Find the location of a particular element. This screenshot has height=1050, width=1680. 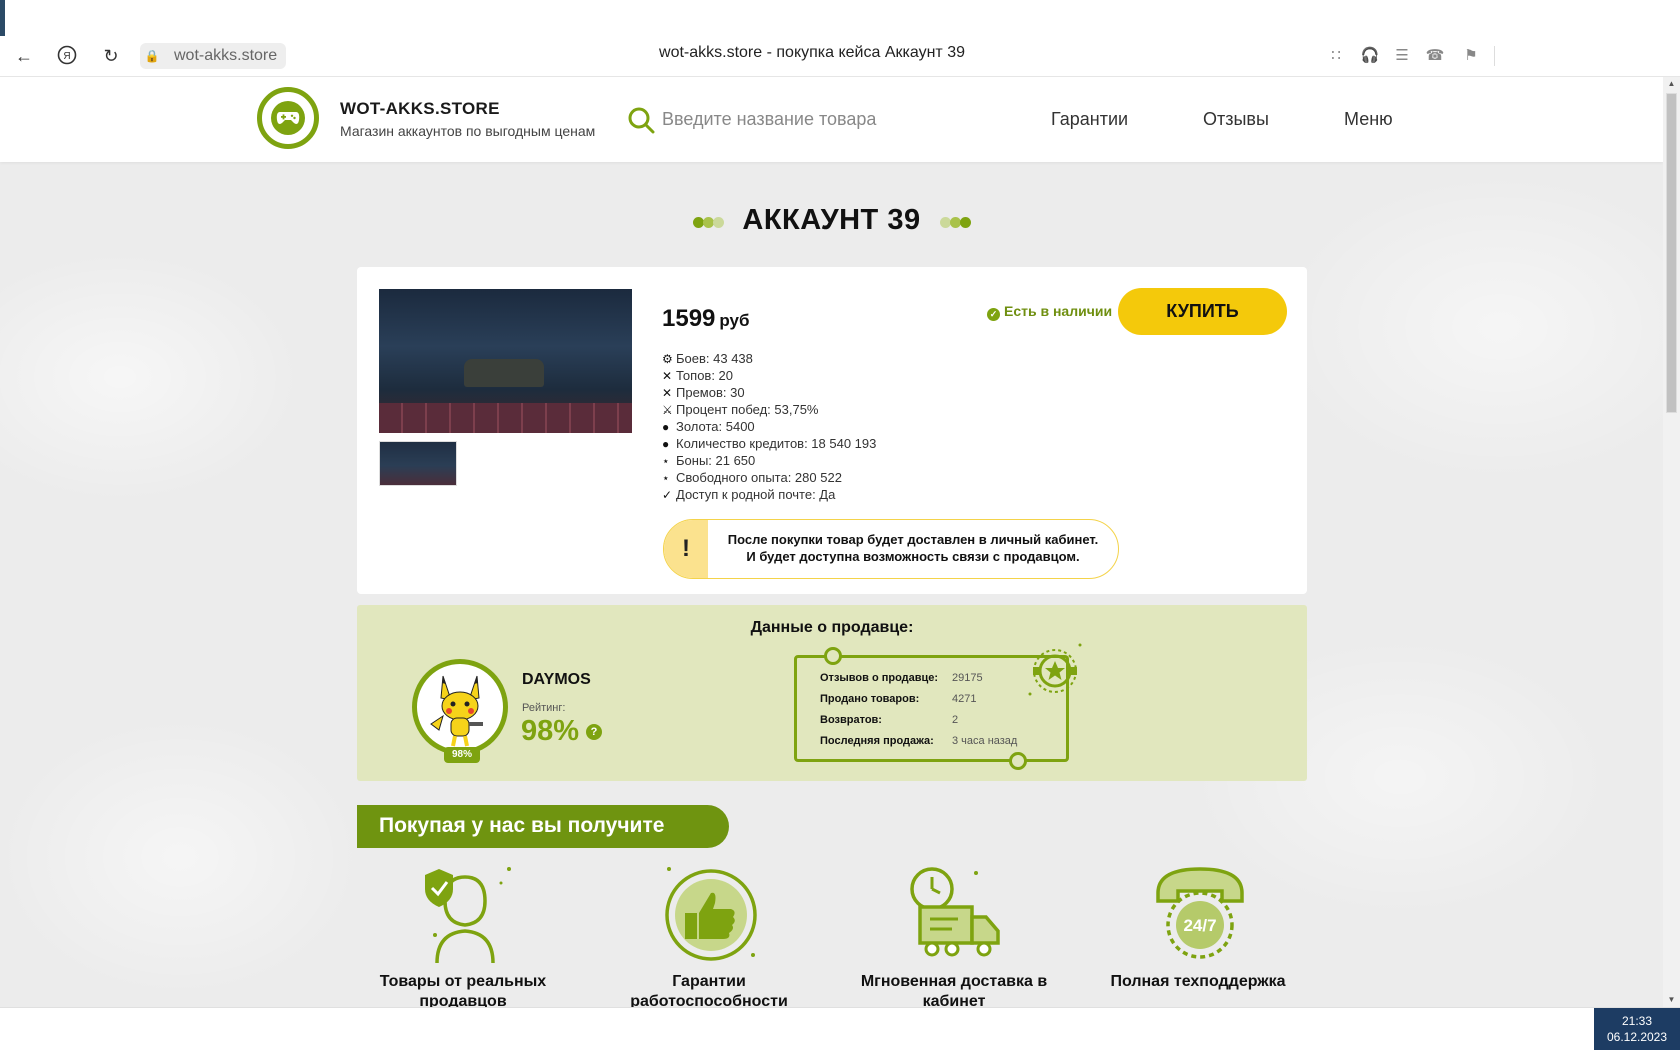

price-value: 1599 is located at coordinates (689, 318).